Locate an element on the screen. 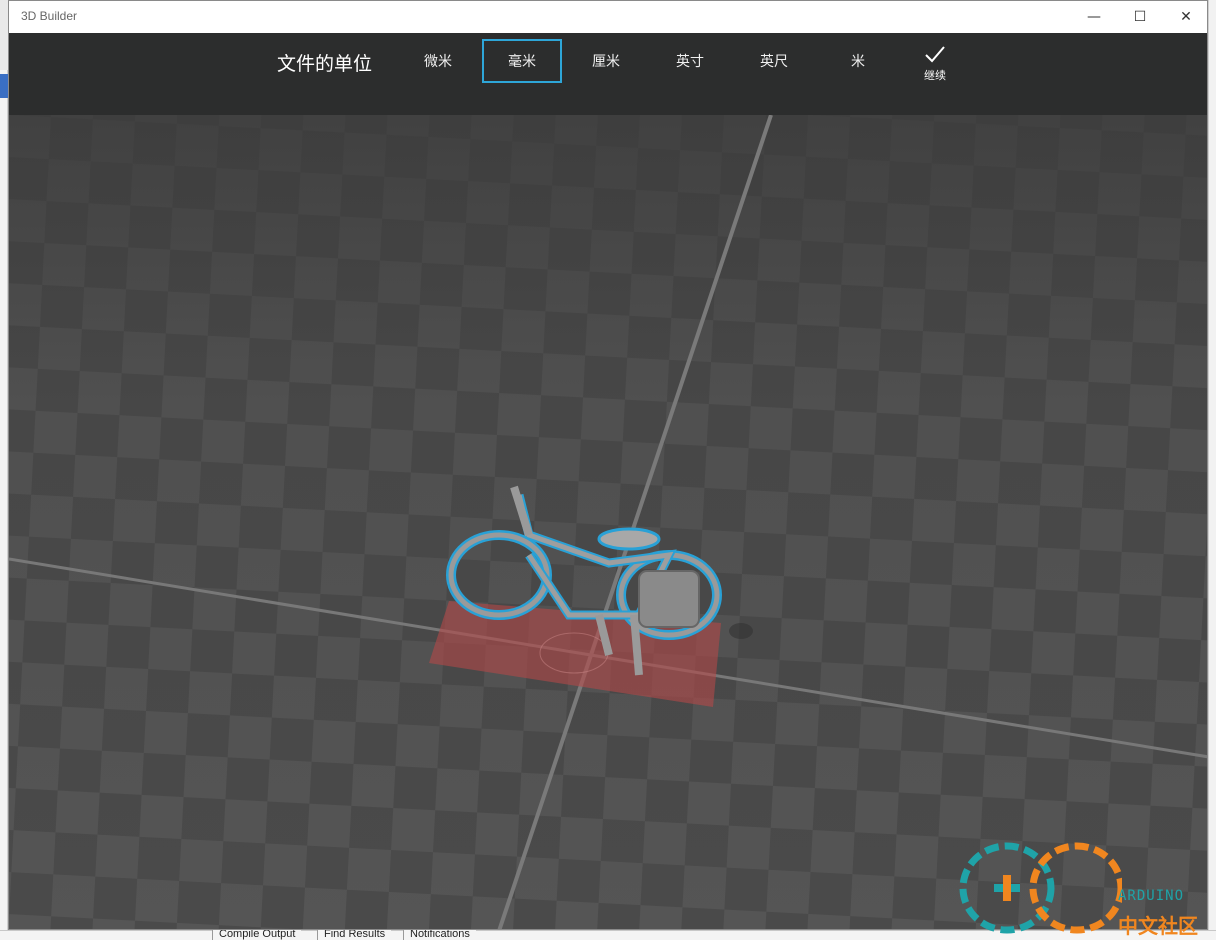 This screenshot has width=1216, height=940. background-ide-left-strip is located at coordinates (4, 500).